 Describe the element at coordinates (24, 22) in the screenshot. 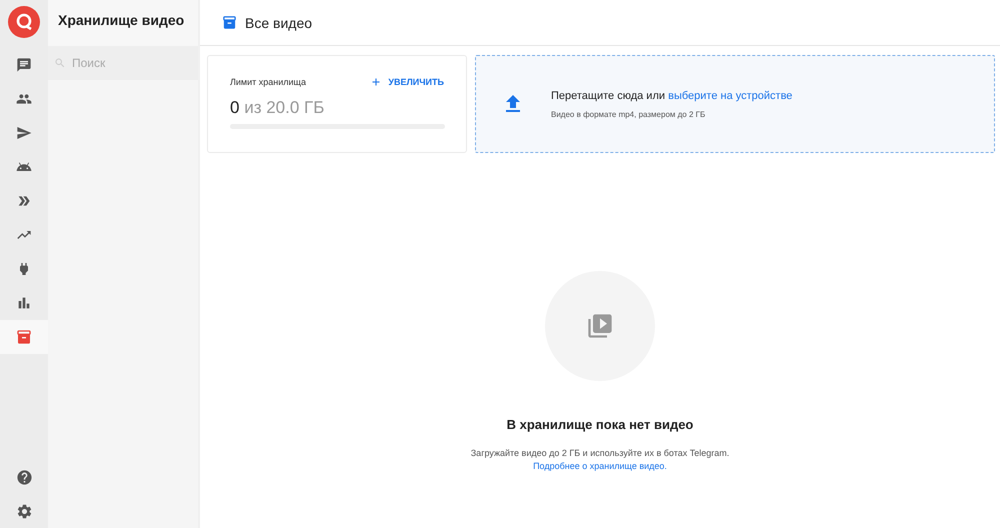

I see `logo` at that location.